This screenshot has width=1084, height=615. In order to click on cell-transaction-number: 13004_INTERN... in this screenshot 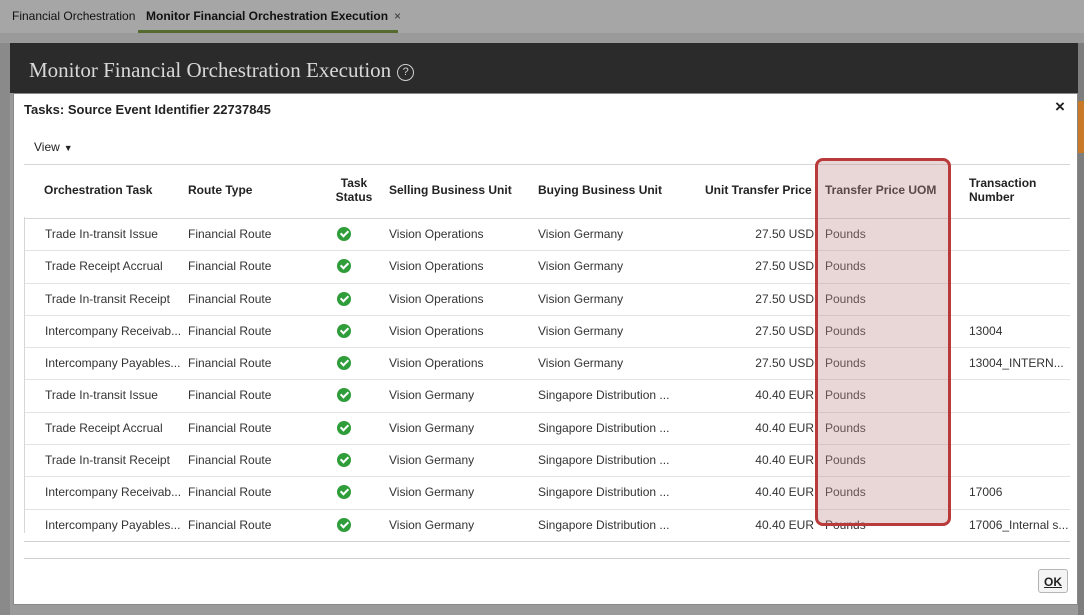, I will do `click(1016, 363)`.